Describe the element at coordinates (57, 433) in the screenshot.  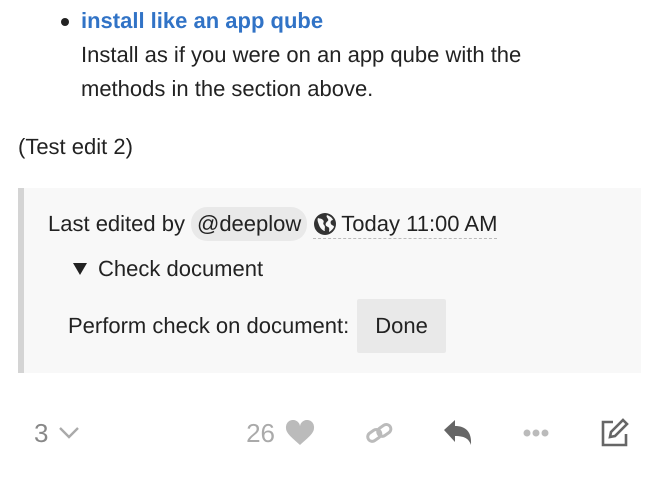
I see `replies-button: 3` at that location.